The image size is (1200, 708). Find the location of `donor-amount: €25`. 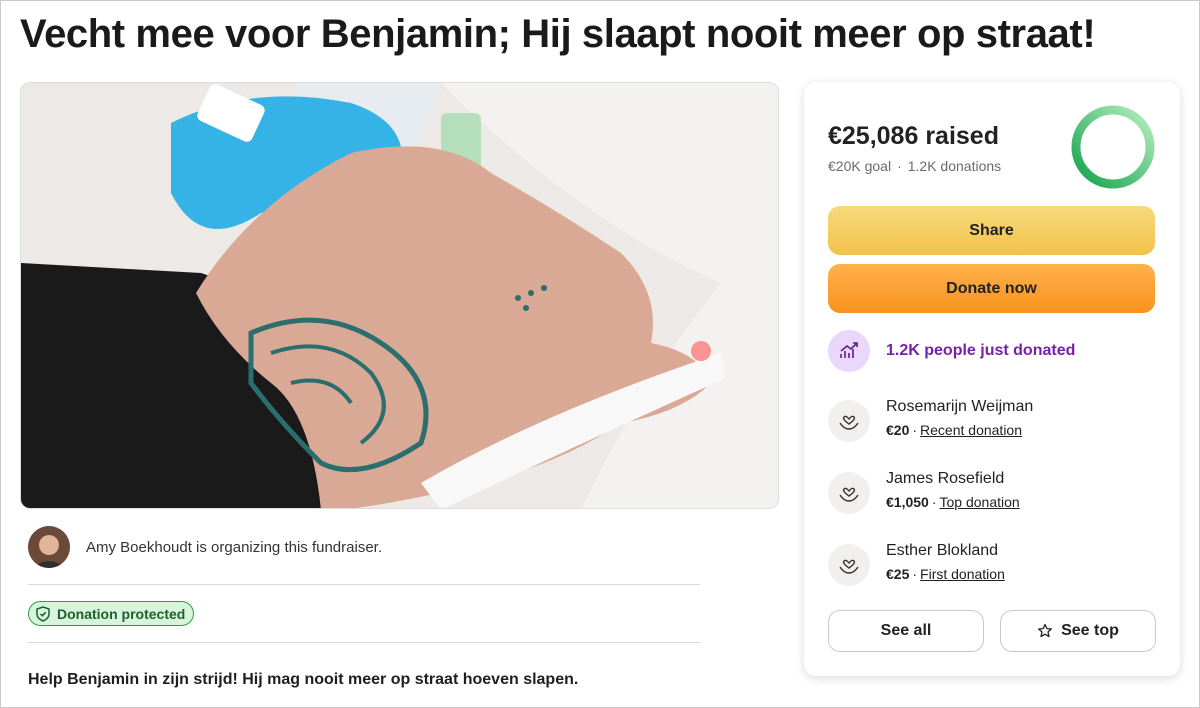

donor-amount: €25 is located at coordinates (898, 574).